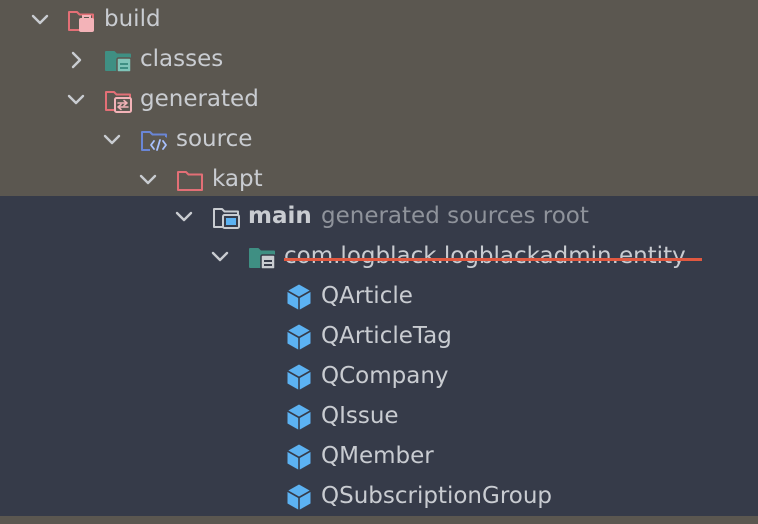 The image size is (758, 524). I want to click on node-hint: generated sources root, so click(455, 216).